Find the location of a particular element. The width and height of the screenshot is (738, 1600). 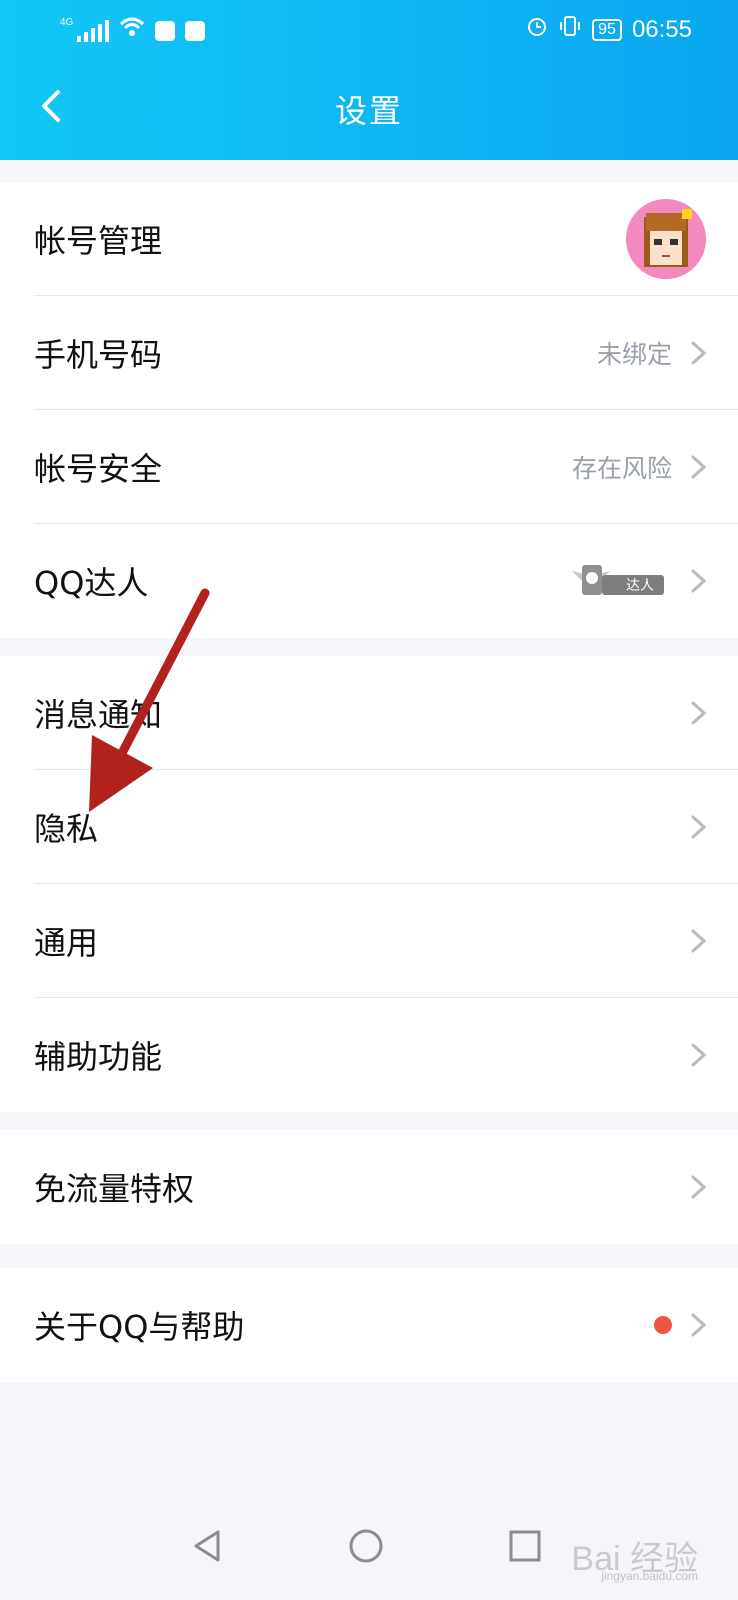

settings-item-label: 消息通知 is located at coordinates (98, 715).